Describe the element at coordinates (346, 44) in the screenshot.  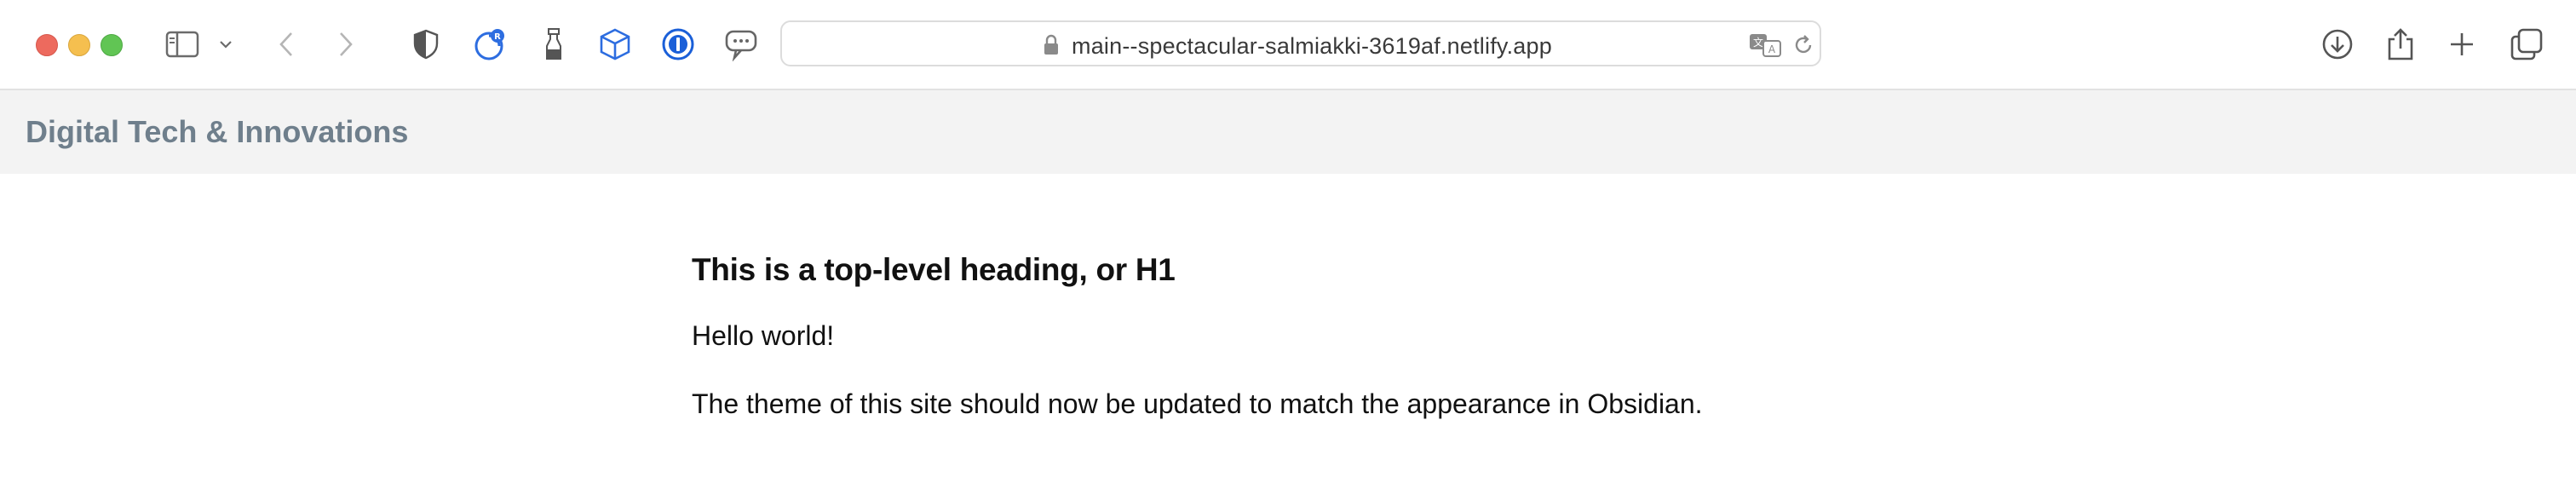
I see `forward-icon` at that location.